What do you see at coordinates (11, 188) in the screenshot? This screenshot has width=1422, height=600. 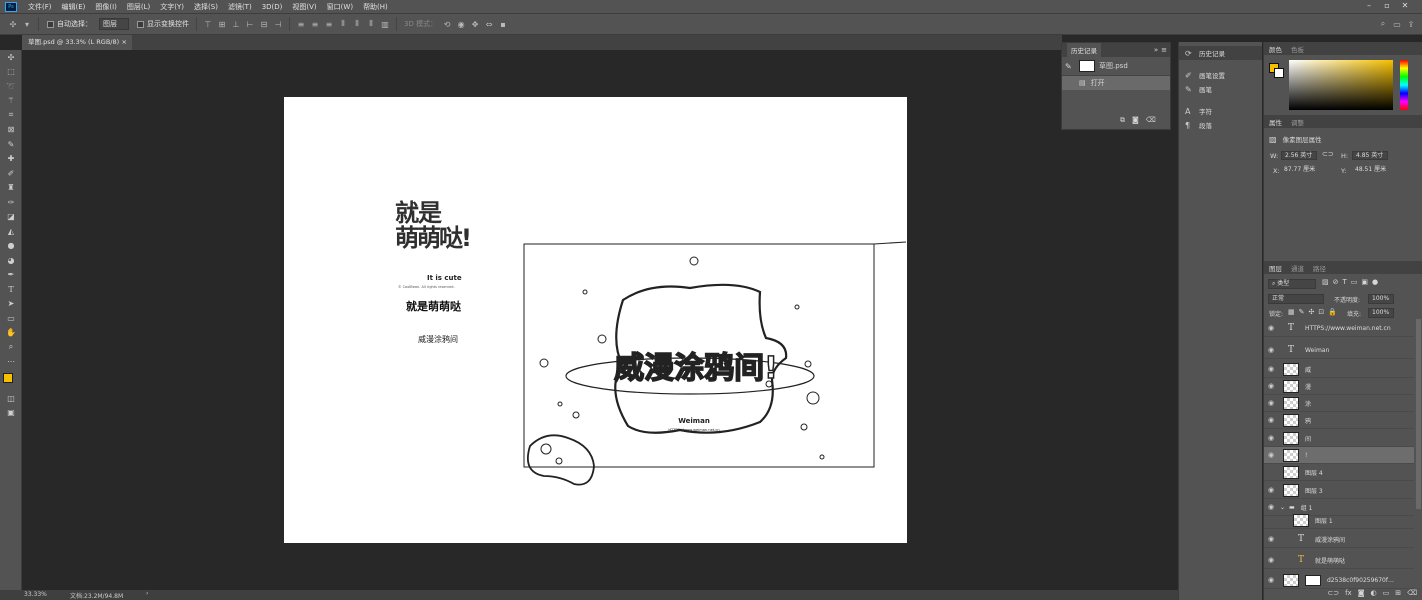 I see `clone-stamp-tool-icon: ♜` at bounding box center [11, 188].